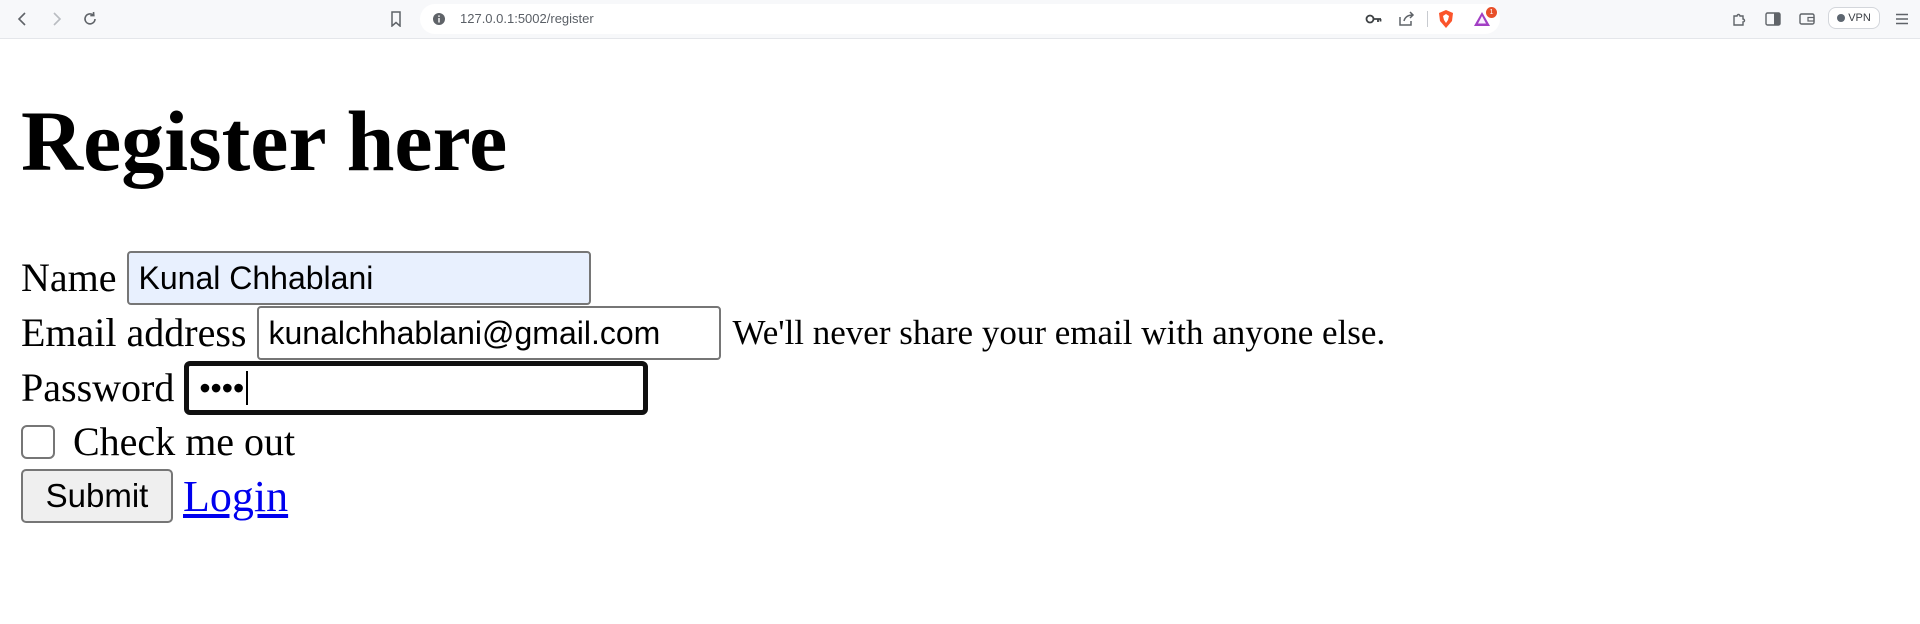 The width and height of the screenshot is (1920, 624). What do you see at coordinates (98, 387) in the screenshot?
I see `password-label: Password` at bounding box center [98, 387].